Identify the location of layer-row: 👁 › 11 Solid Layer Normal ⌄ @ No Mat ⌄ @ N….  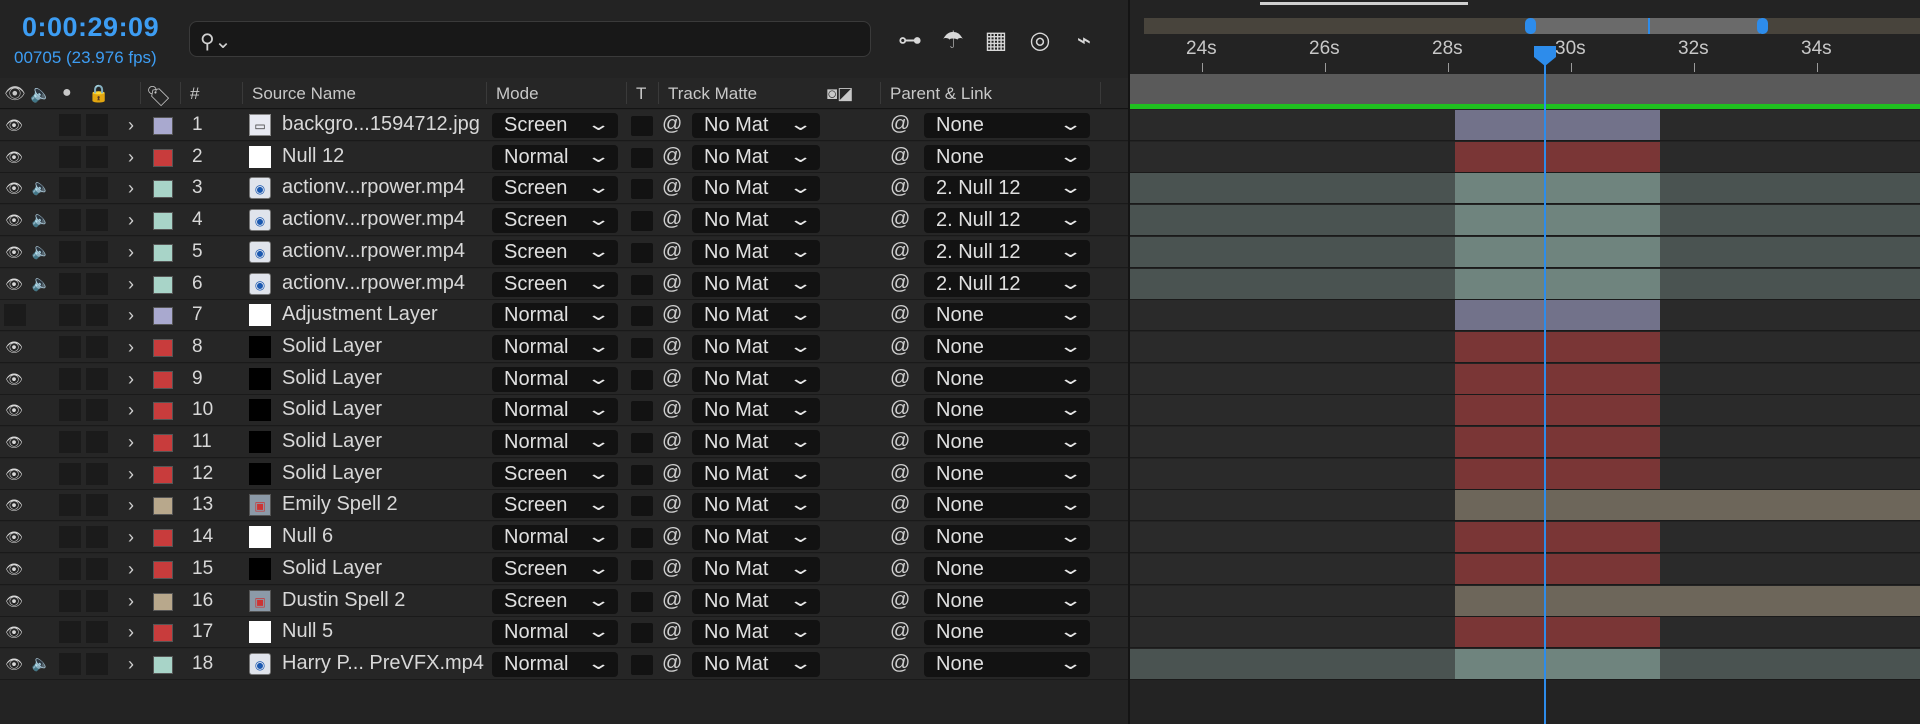
(564, 442).